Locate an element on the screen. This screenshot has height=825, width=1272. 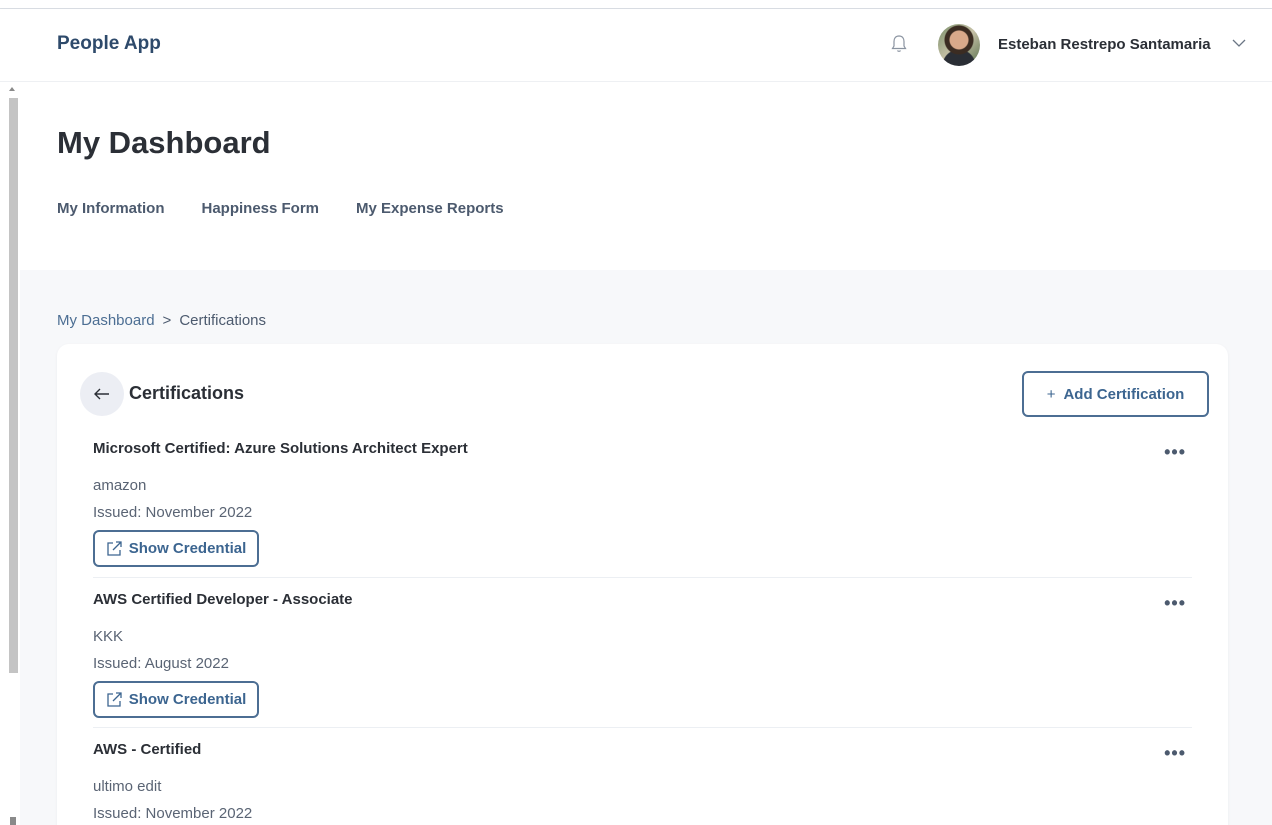
app-header: People App Esteban Restrepo Santamaria is located at coordinates (636, 45).